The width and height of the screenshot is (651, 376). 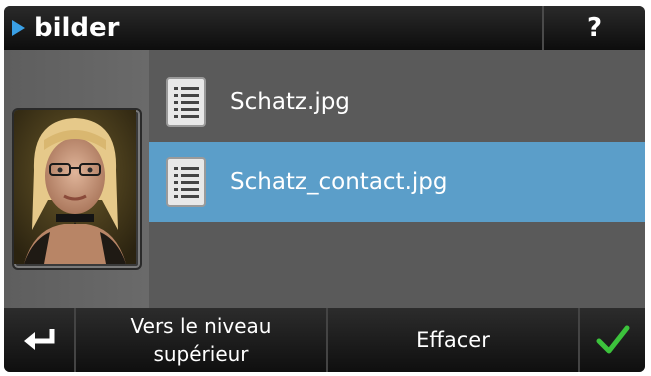 I want to click on back-button, so click(x=39, y=340).